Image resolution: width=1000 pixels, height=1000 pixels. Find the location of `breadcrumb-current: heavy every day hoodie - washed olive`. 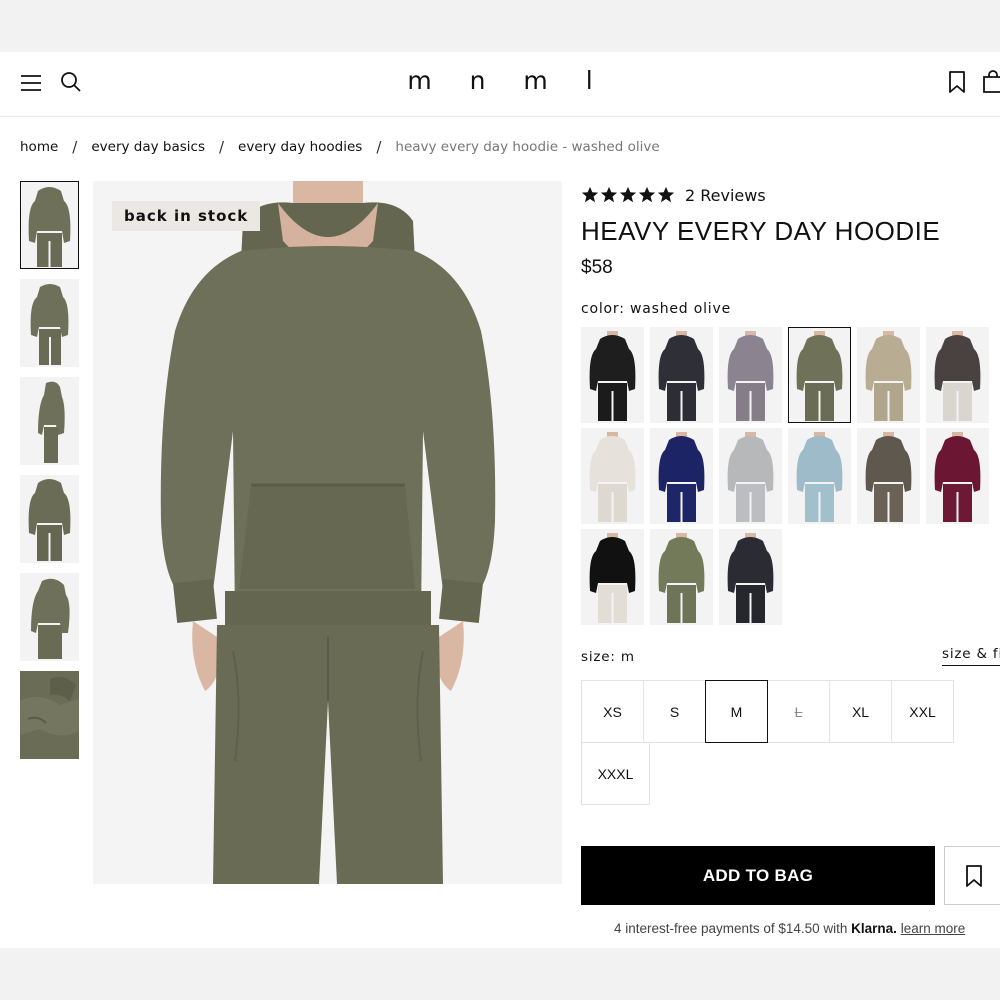

breadcrumb-current: heavy every day hoodie - washed olive is located at coordinates (527, 147).